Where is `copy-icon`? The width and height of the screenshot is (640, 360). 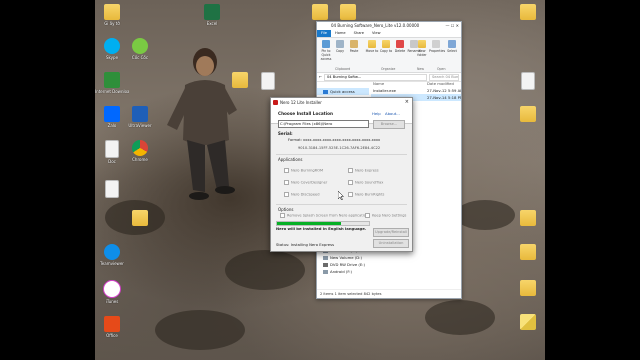
copy-icon is located at coordinates (340, 44).